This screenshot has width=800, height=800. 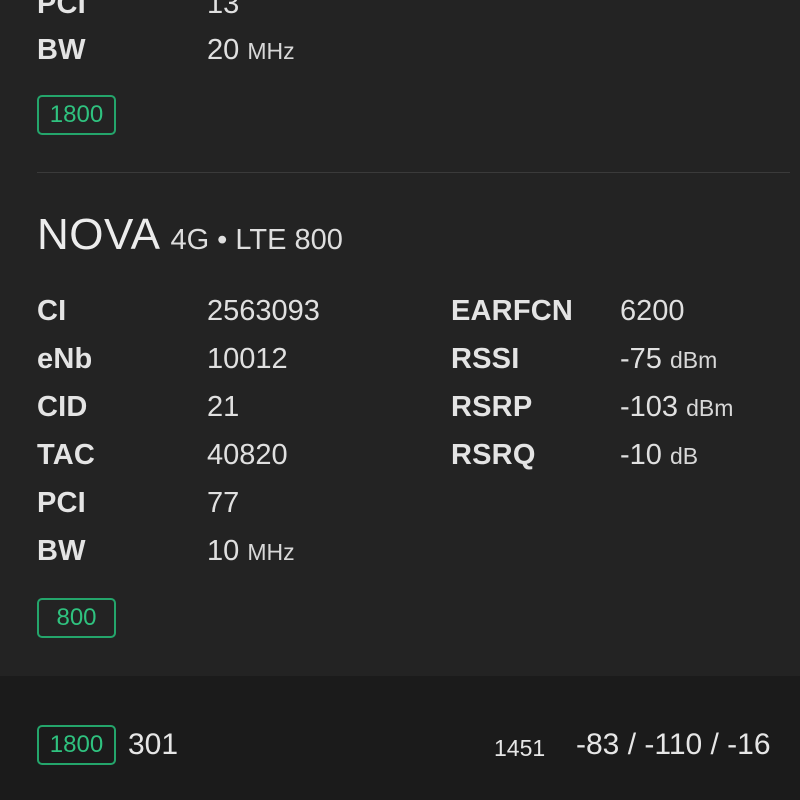 I want to click on neighbor-band-badge: 1800, so click(x=76, y=745).